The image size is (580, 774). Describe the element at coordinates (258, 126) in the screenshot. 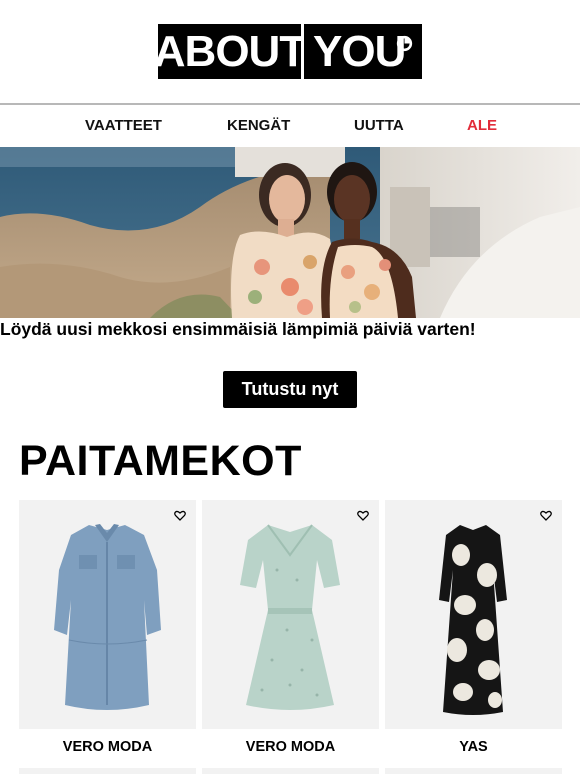

I see `nav-item-shoes: KENGÄT` at that location.